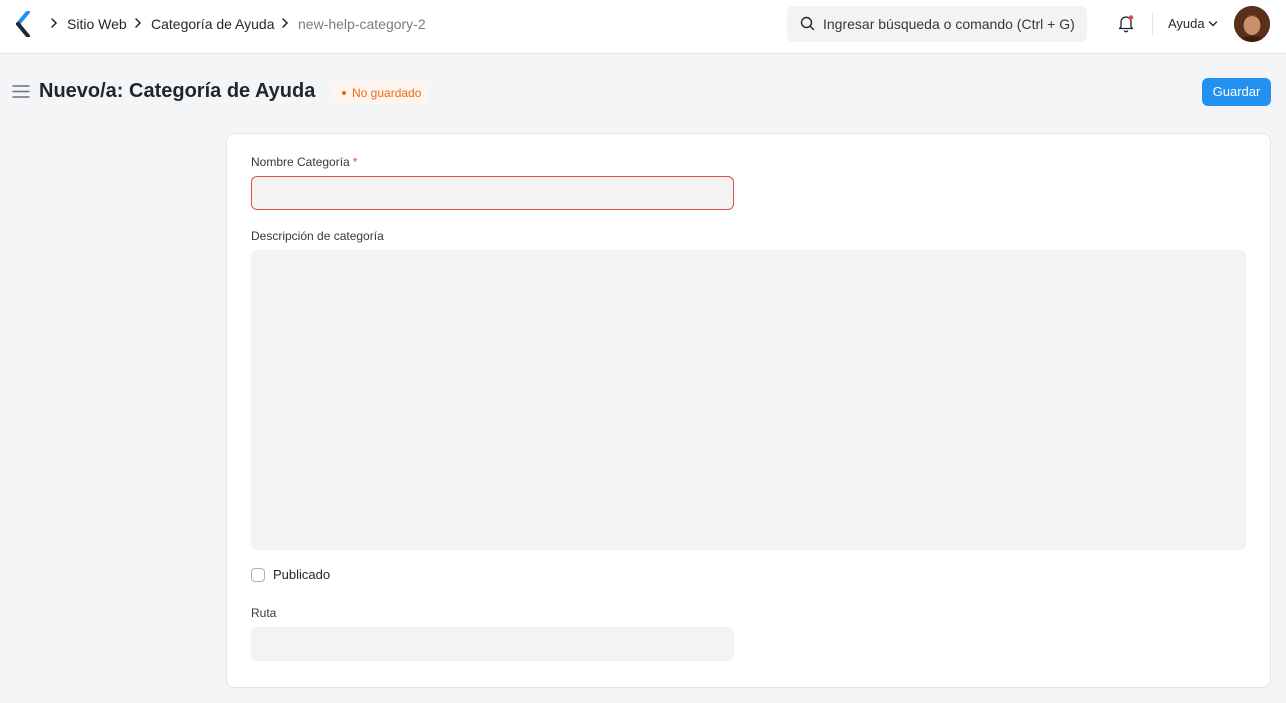 This screenshot has height=703, width=1286. I want to click on required-mark: *, so click(355, 162).